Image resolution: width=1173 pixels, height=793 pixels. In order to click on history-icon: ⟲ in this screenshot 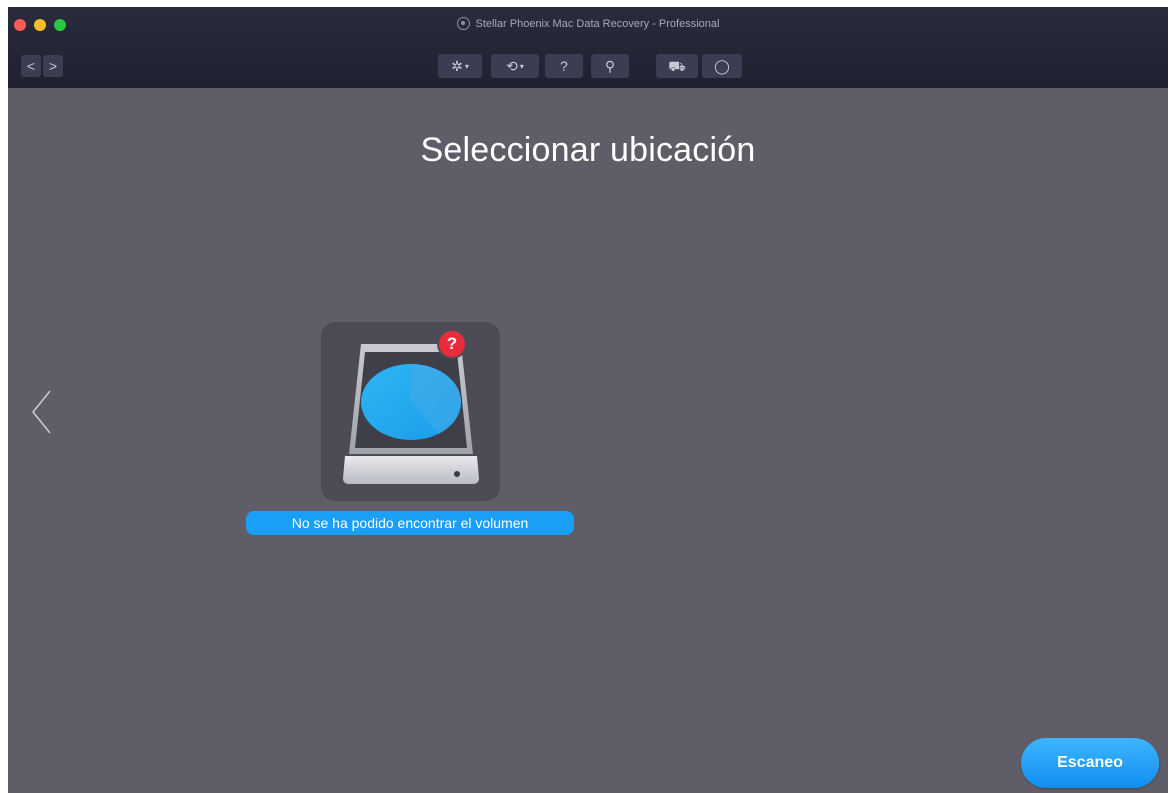, I will do `click(512, 66)`.